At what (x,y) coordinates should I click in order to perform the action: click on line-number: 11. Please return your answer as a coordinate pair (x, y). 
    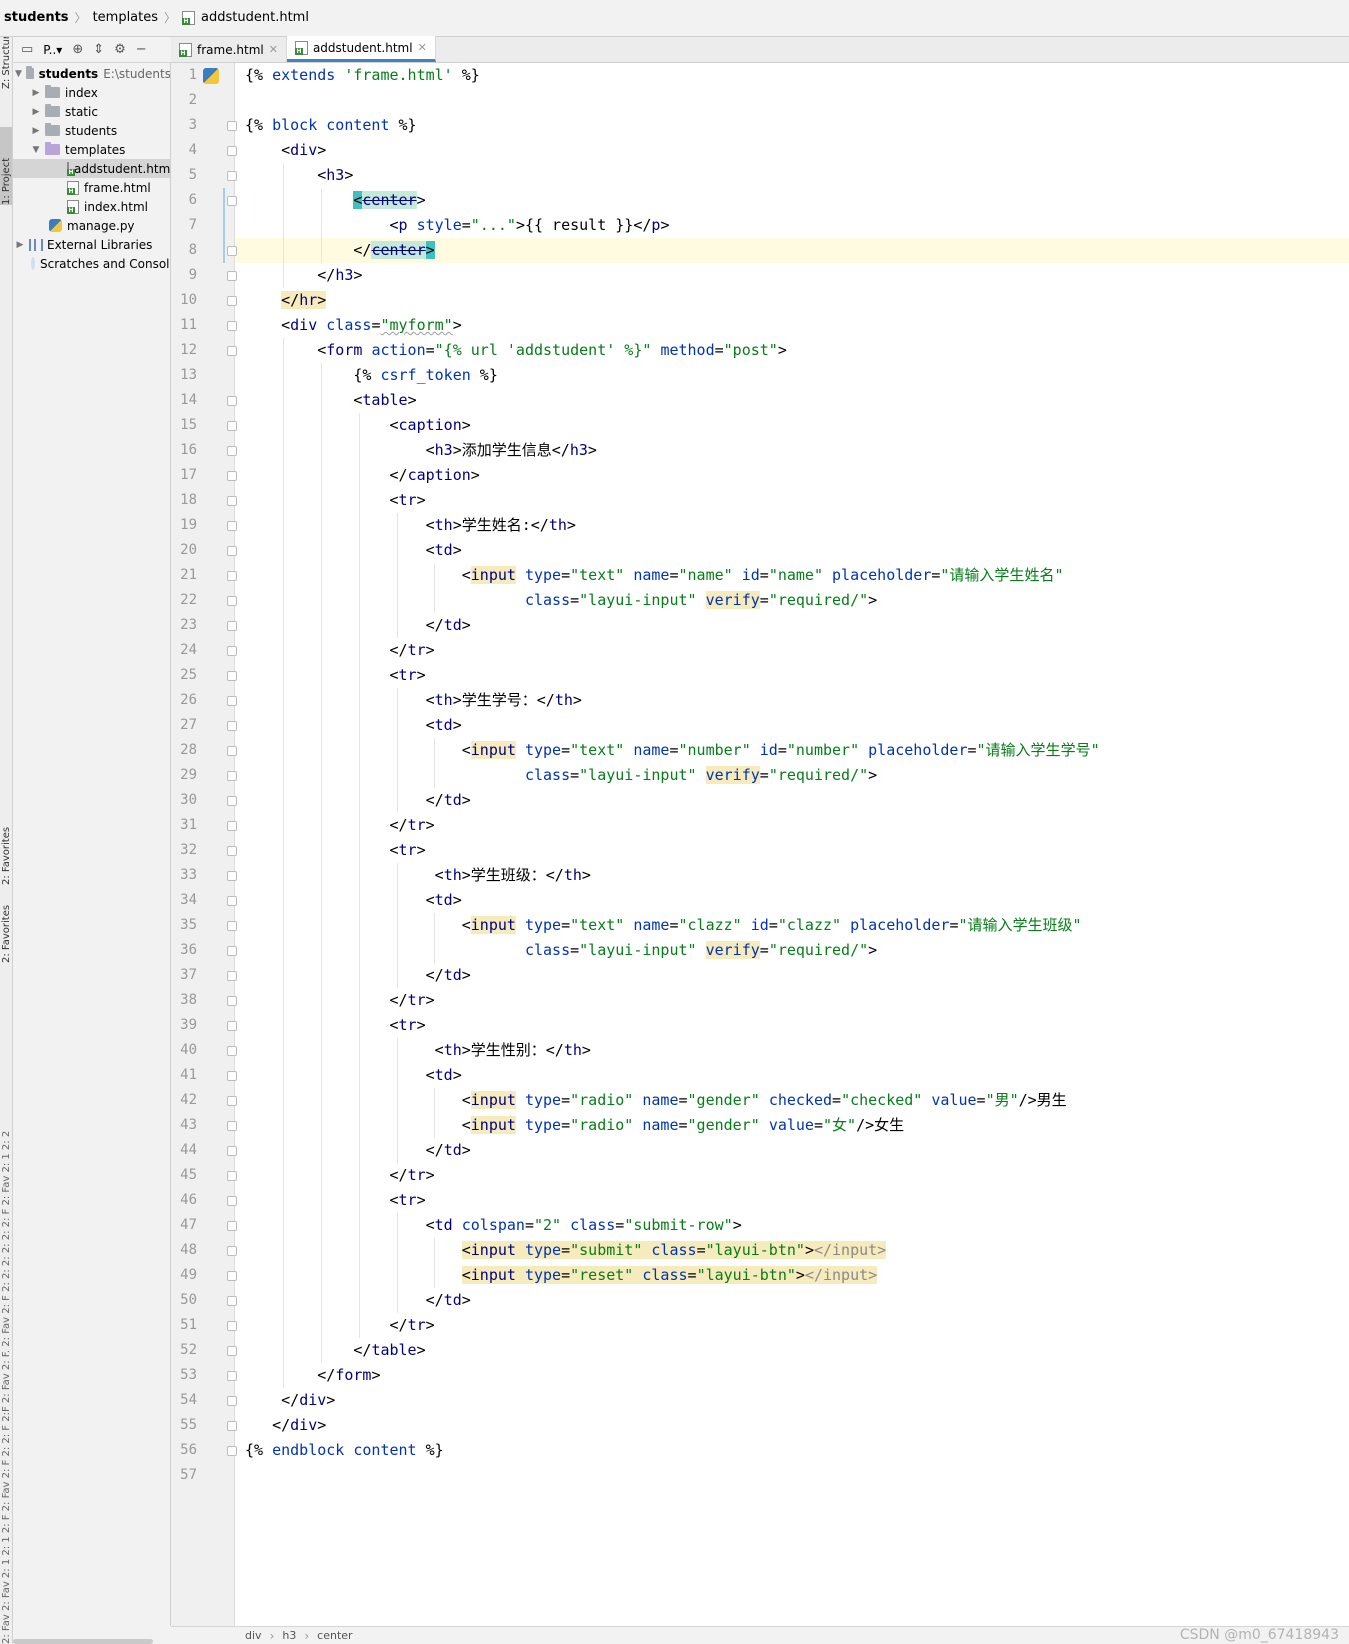
    Looking at the image, I should click on (184, 325).